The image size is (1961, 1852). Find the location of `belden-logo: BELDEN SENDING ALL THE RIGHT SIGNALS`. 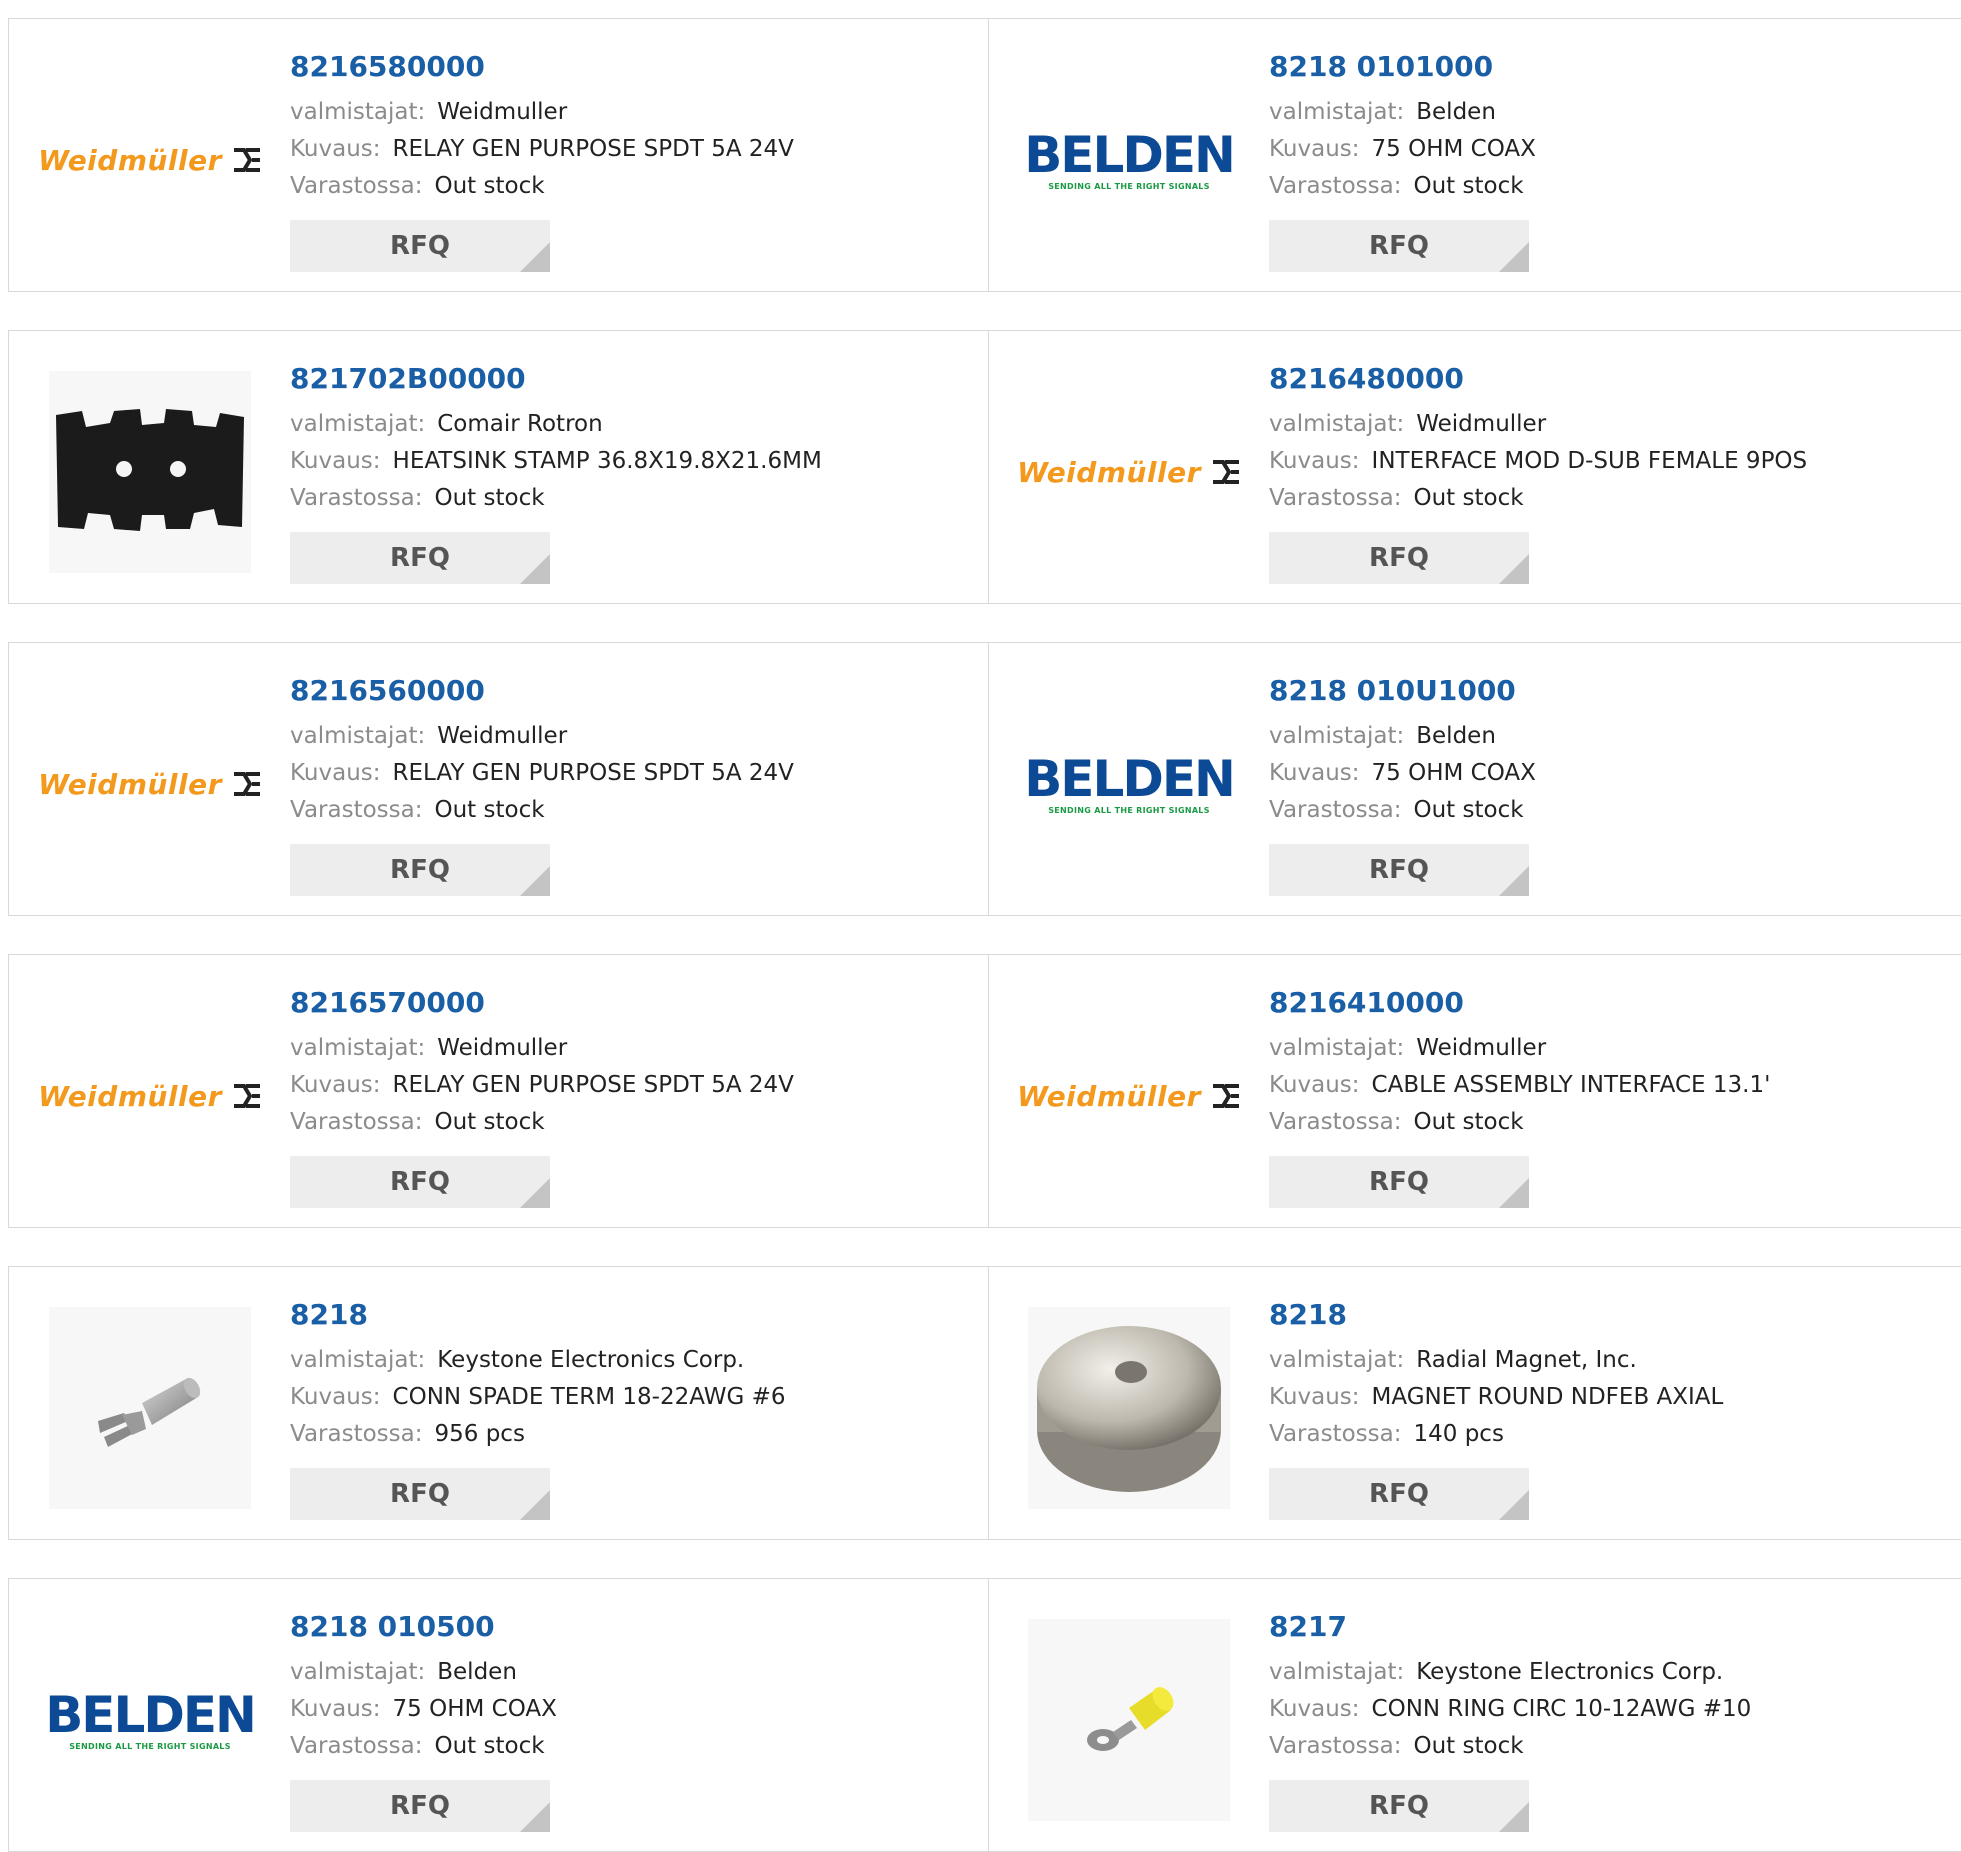

belden-logo: BELDEN SENDING ALL THE RIGHT SIGNALS is located at coordinates (151, 1718).